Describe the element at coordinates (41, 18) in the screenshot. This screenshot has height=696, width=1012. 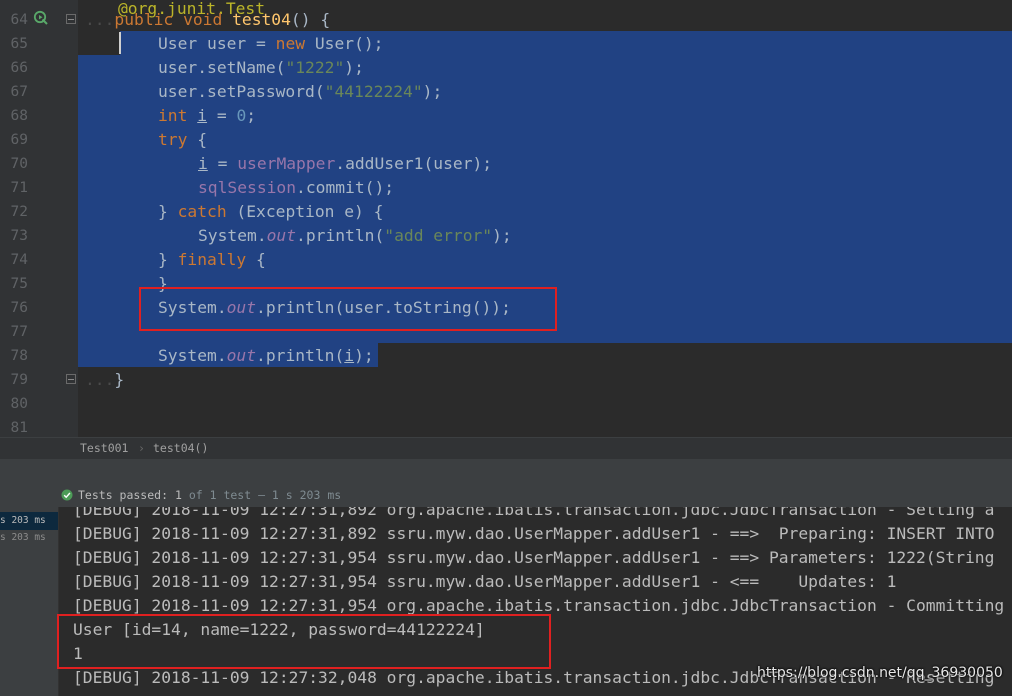
I see `run-test-icon` at that location.